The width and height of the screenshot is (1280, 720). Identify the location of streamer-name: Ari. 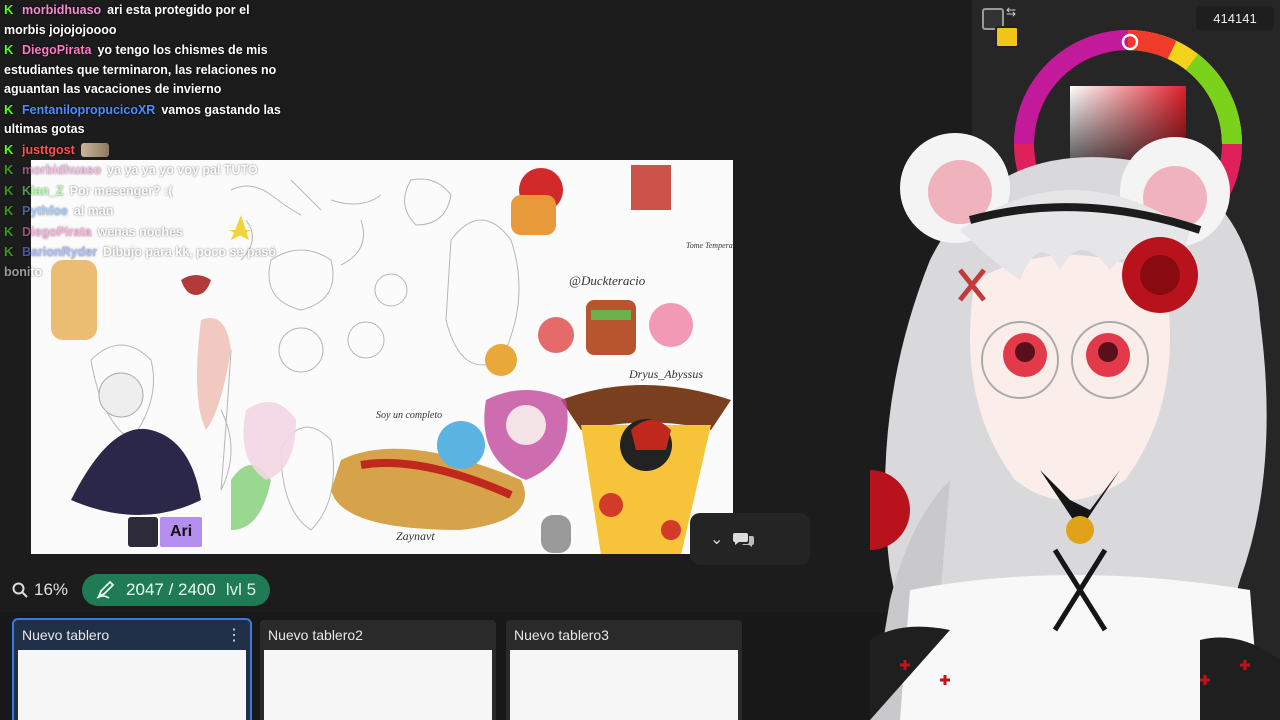
(181, 532).